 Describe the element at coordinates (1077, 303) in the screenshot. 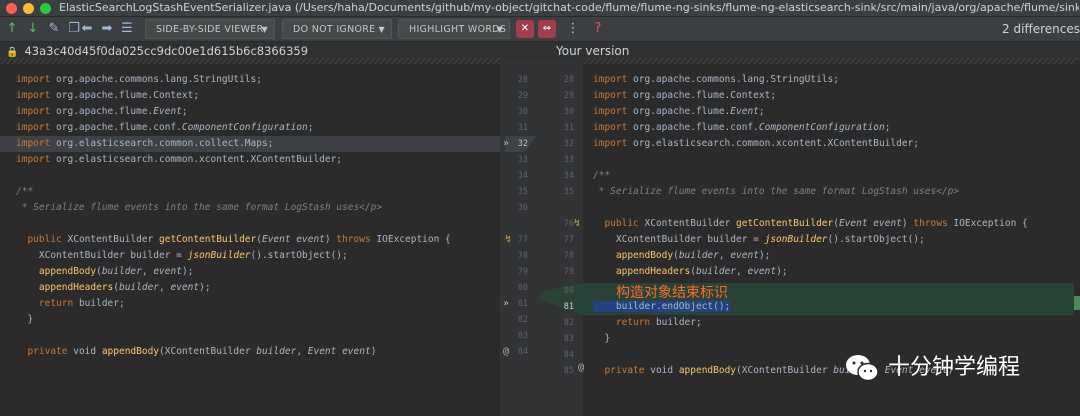

I see `scrollbar-change-marker` at that location.